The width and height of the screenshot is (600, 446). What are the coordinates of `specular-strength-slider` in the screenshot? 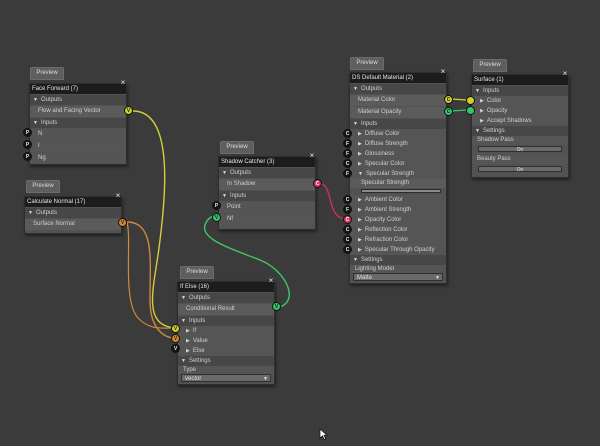 It's located at (401, 191).